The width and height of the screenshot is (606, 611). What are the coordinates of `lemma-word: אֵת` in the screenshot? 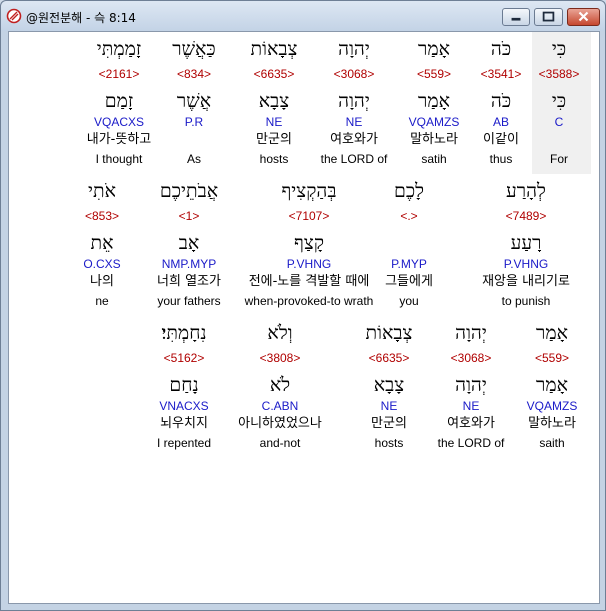 It's located at (102, 243).